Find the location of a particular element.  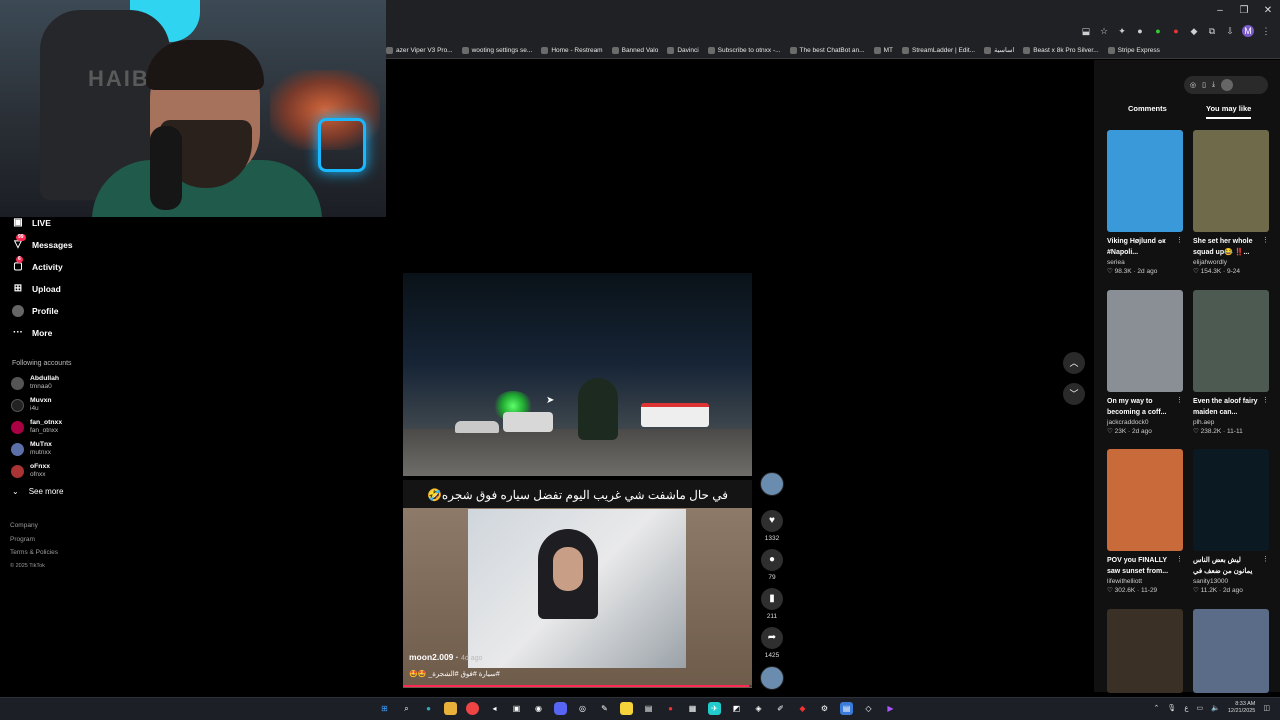

app-icon: ✐ is located at coordinates (780, 708).